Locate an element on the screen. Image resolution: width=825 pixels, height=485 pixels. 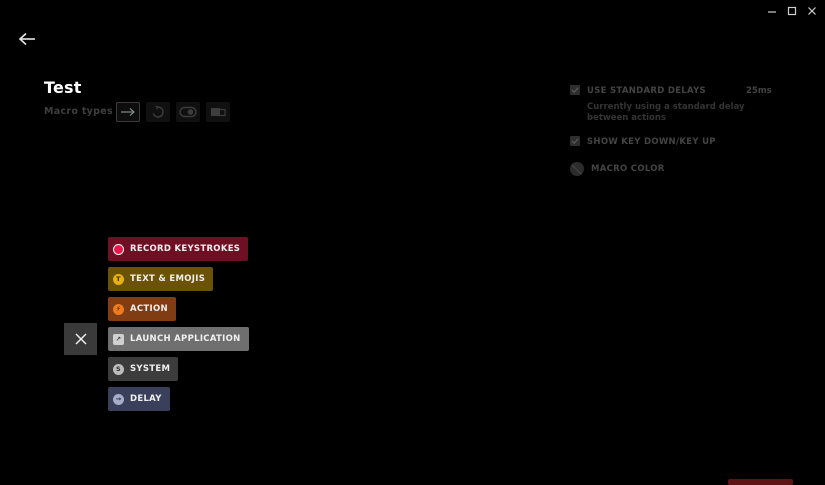
sequence-icon is located at coordinates (218, 112).